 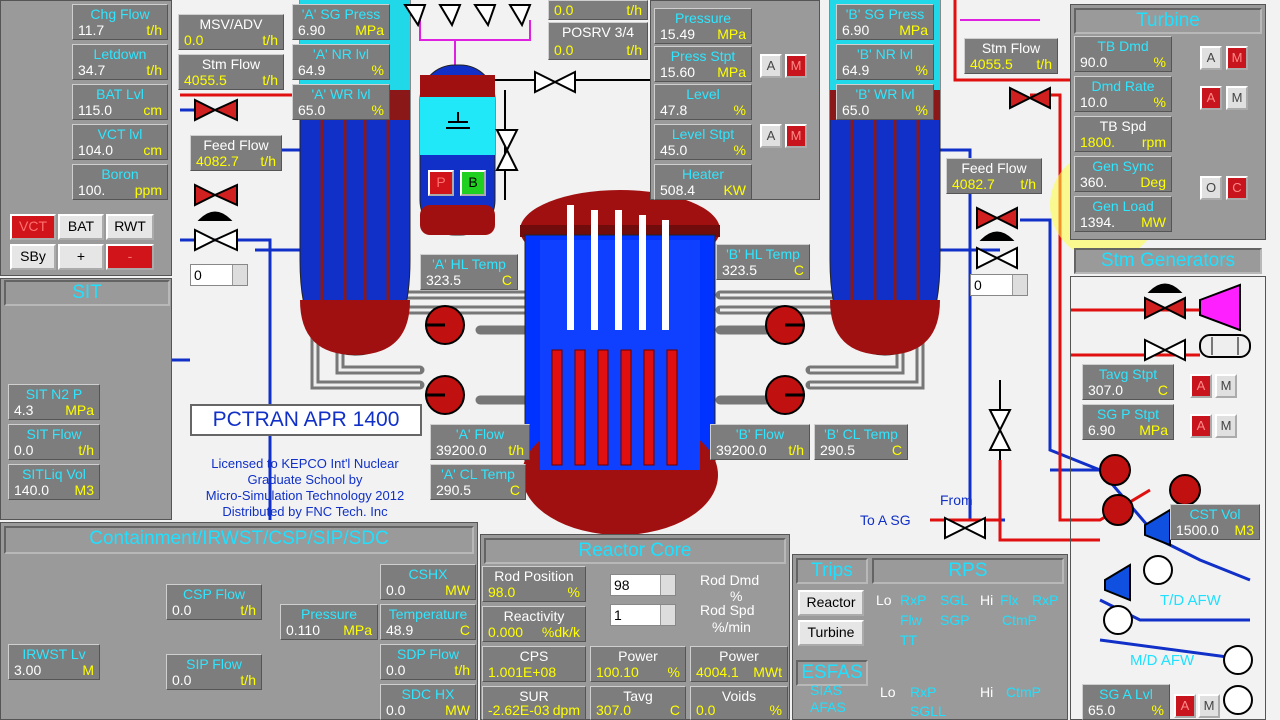 I want to click on breaker-close-button: C, so click(x=1237, y=188).